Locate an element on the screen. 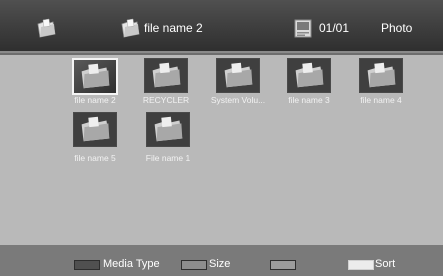  color-key-media-type is located at coordinates (87, 265).